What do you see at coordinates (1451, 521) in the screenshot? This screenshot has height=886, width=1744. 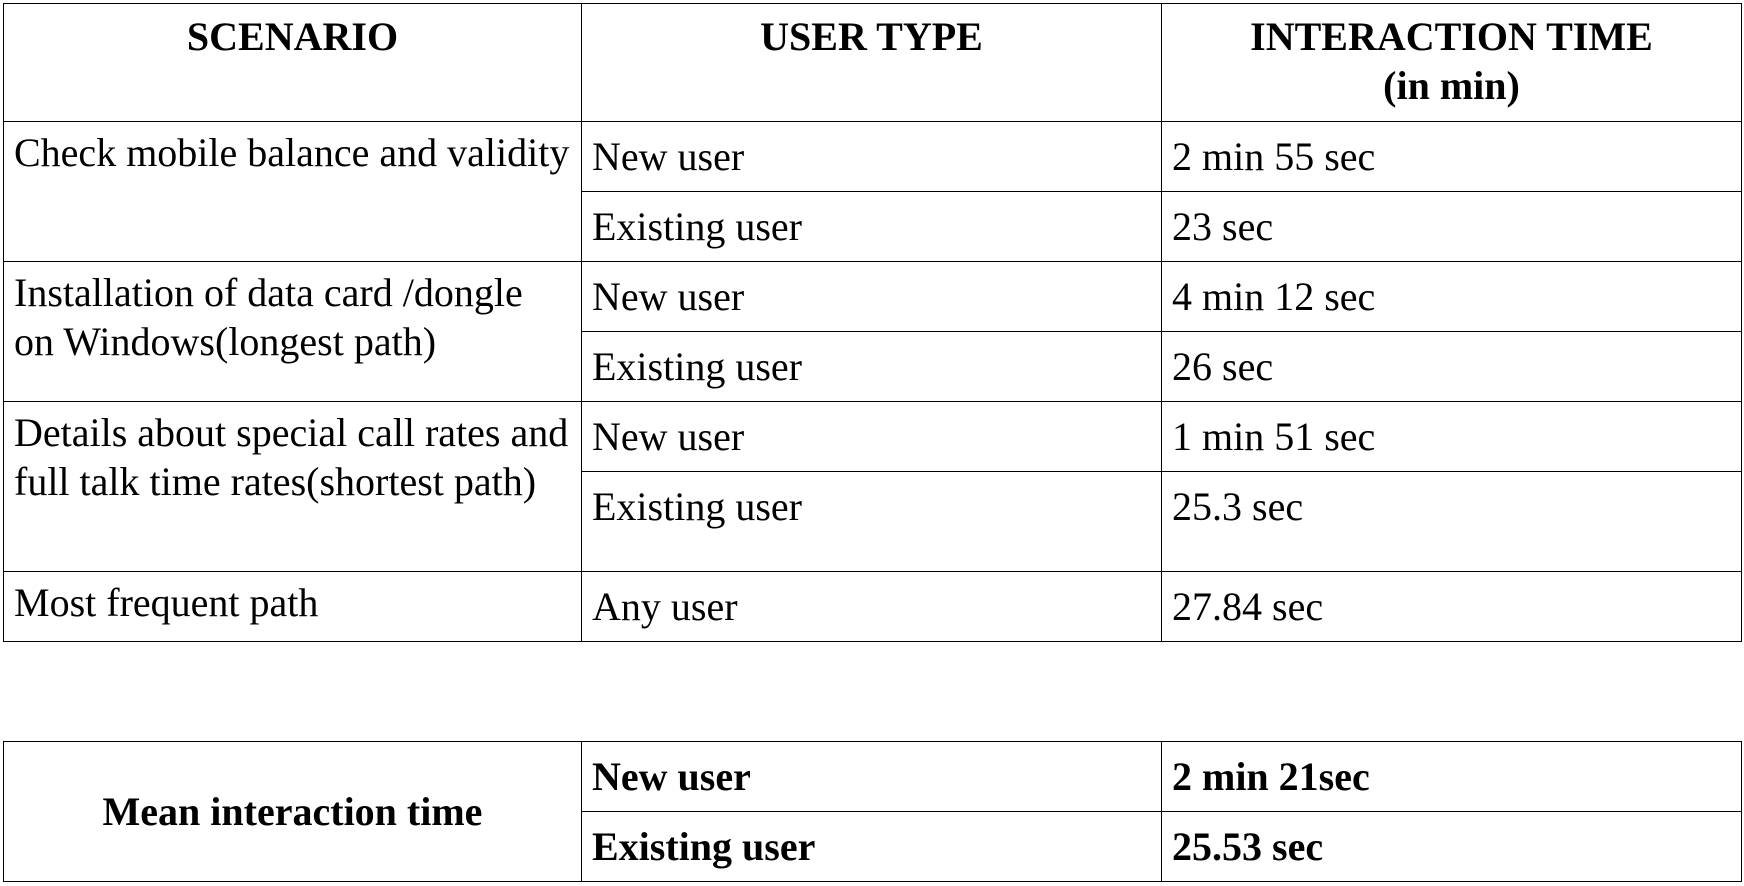 I see `time-cell: 25.3 sec` at bounding box center [1451, 521].